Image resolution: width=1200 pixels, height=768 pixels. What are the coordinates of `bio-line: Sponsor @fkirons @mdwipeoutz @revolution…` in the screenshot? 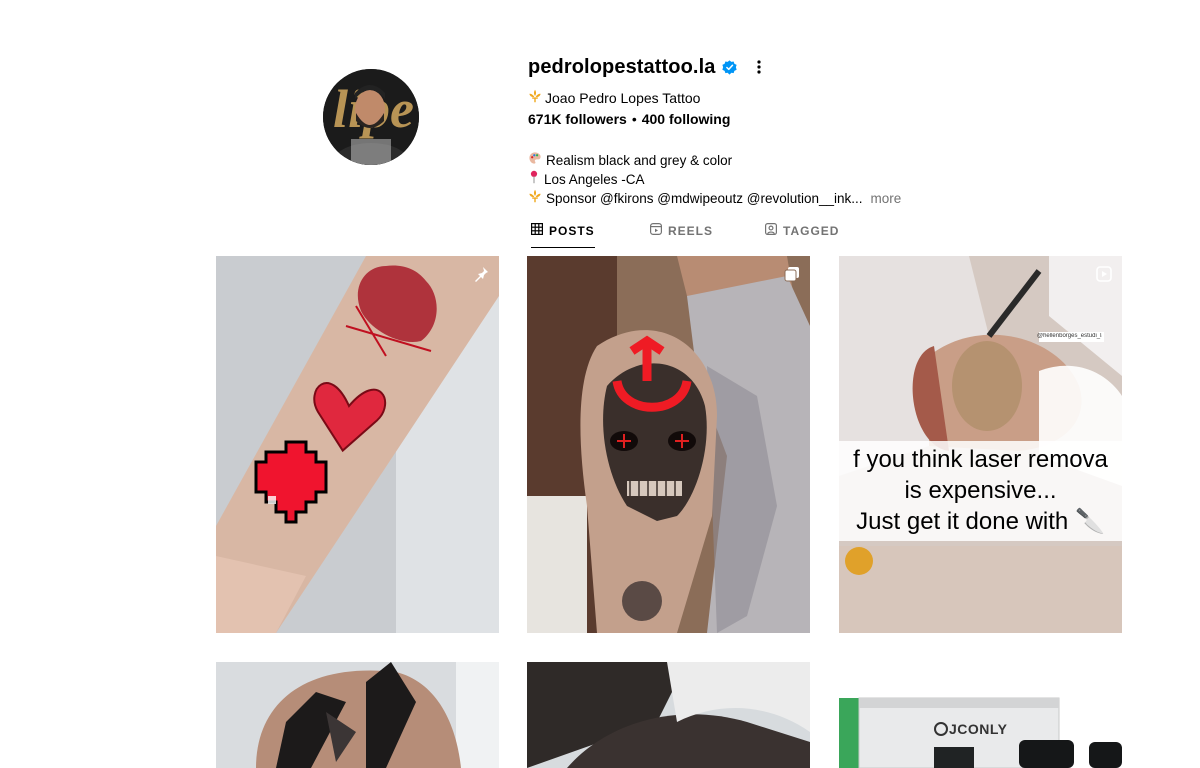 It's located at (714, 198).